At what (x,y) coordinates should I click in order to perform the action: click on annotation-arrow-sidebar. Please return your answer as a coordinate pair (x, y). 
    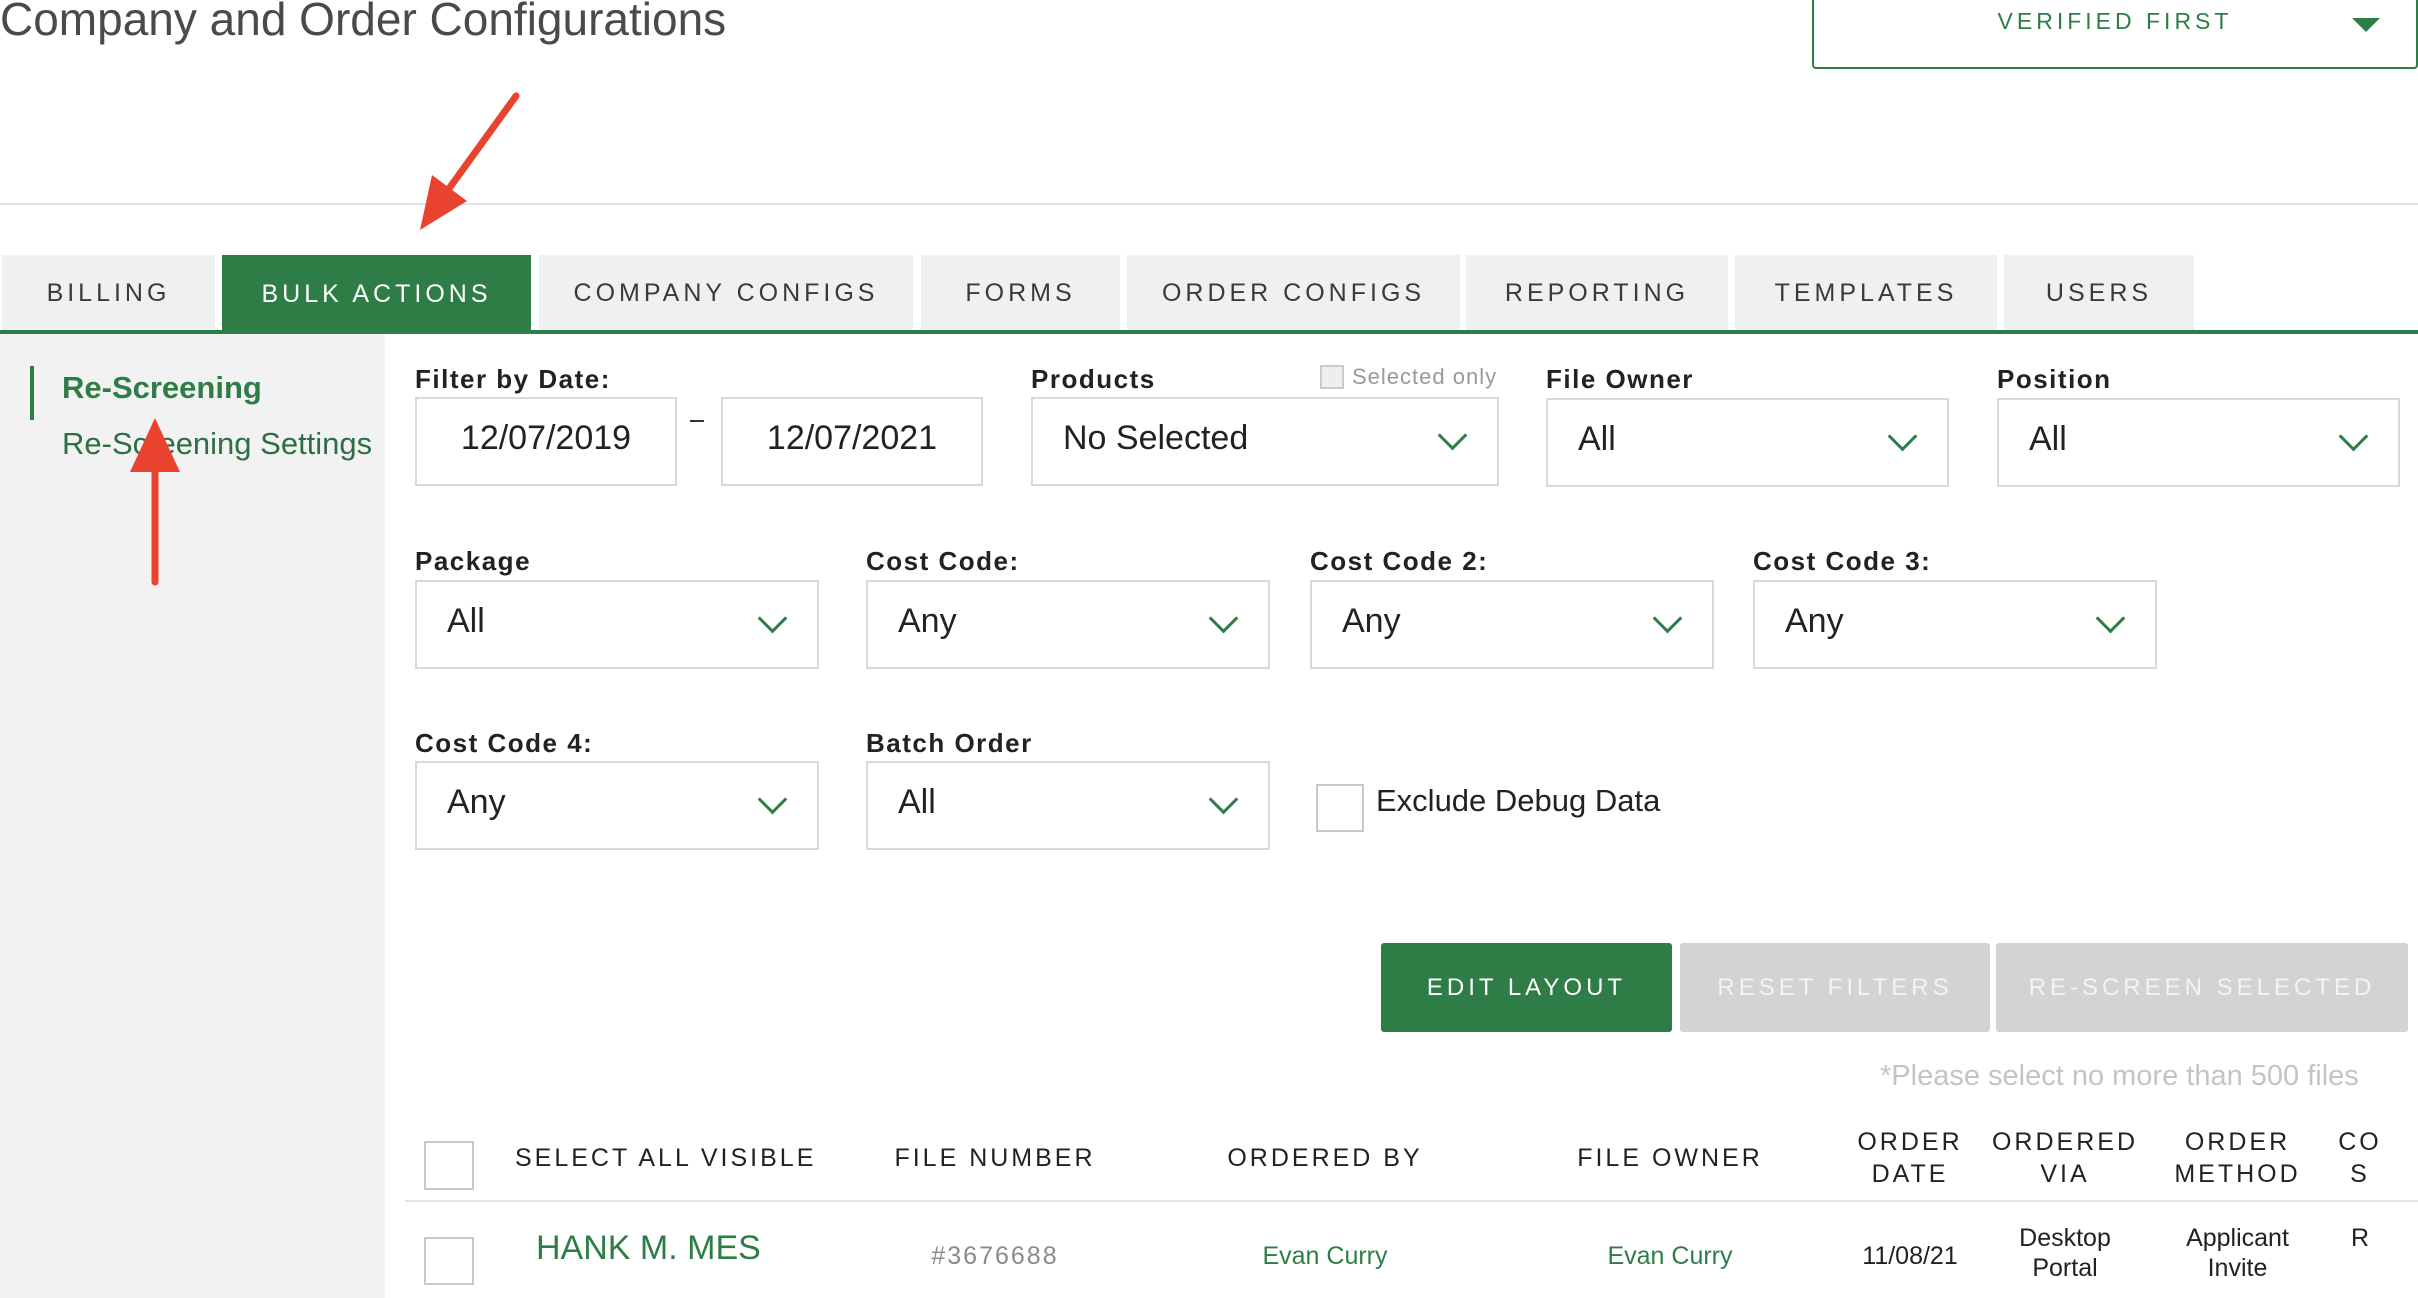
    Looking at the image, I should click on (155, 502).